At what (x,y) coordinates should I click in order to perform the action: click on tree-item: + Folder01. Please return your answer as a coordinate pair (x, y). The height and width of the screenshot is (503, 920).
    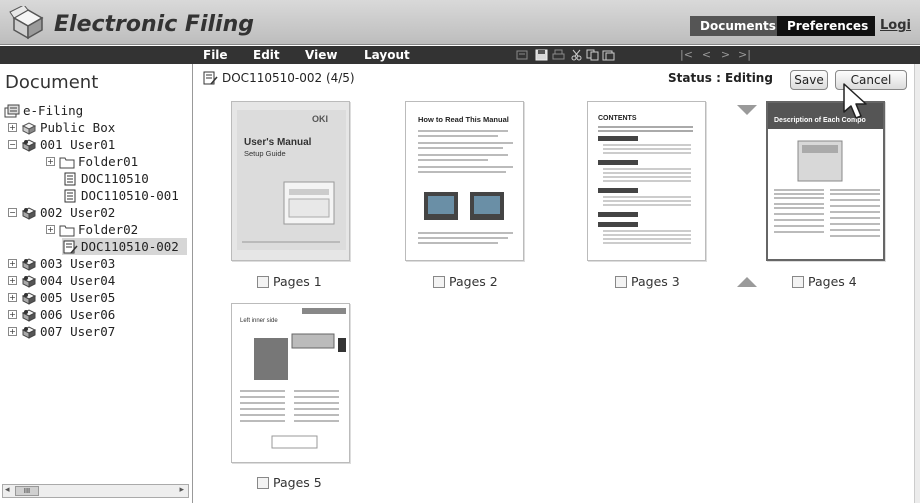
    Looking at the image, I should click on (92, 161).